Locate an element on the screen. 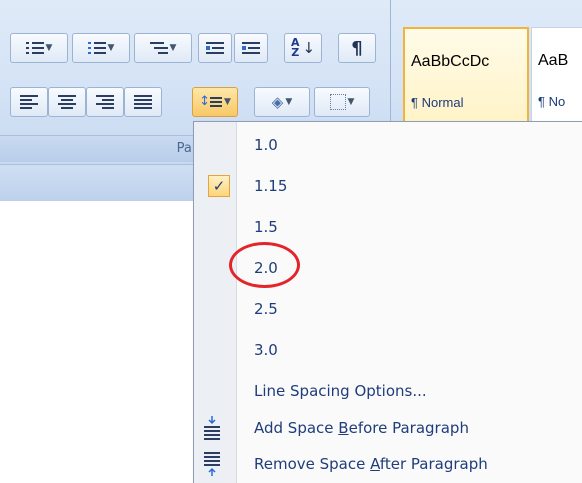 Image resolution: width=582 pixels, height=483 pixels. align-center-icon is located at coordinates (67, 102).